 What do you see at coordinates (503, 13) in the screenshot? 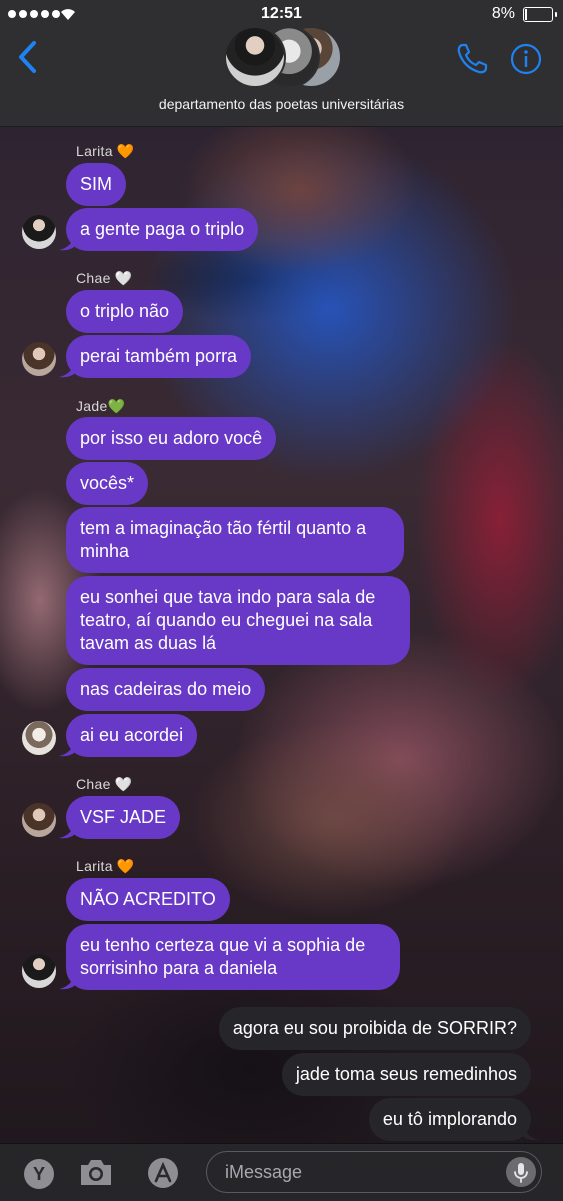
I see `battery-percentage: 8%` at bounding box center [503, 13].